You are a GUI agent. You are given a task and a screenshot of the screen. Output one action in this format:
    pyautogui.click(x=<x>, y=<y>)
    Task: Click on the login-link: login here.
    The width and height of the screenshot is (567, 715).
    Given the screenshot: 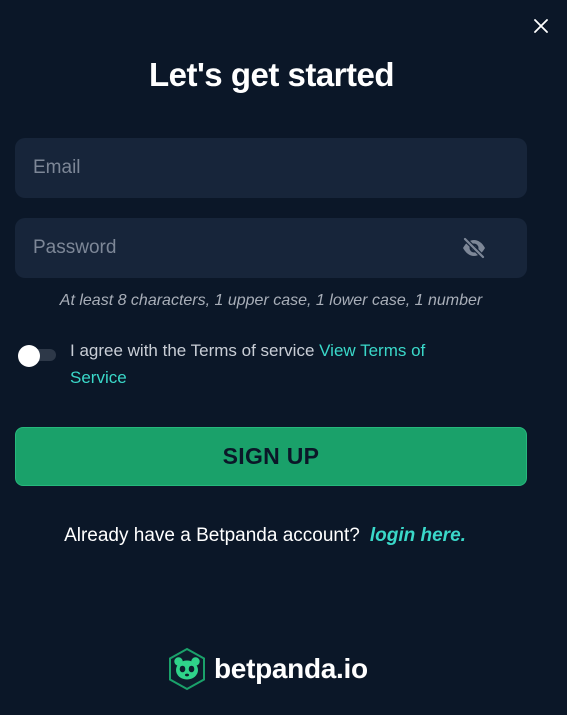 What is the action you would take?
    pyautogui.click(x=418, y=535)
    